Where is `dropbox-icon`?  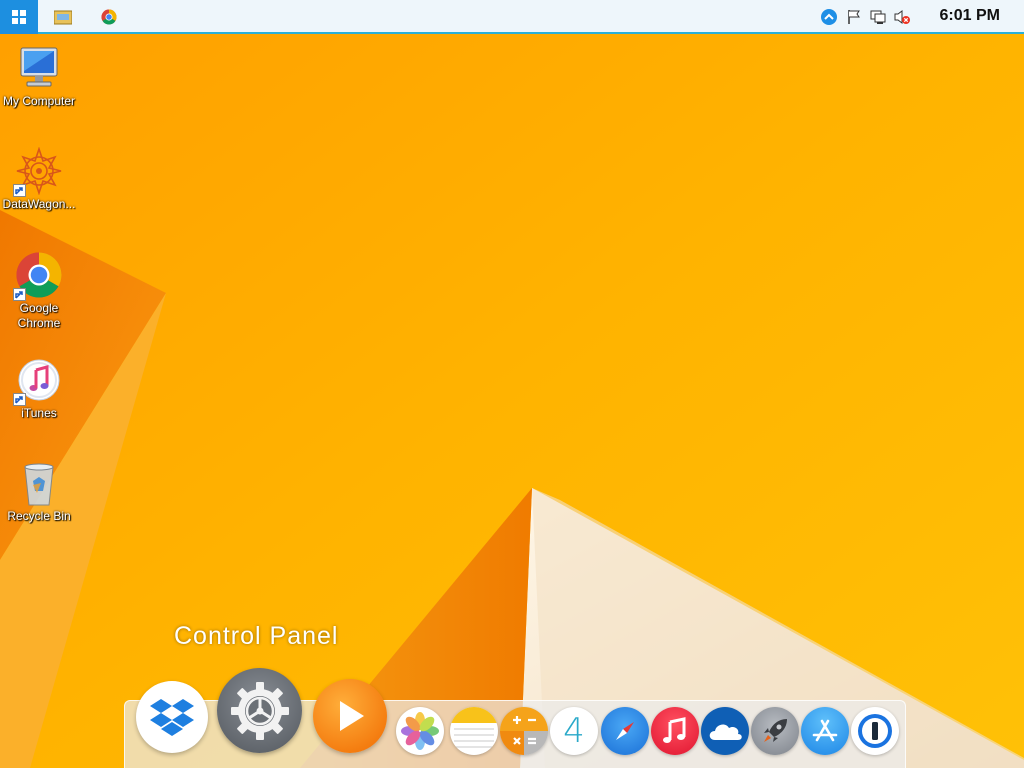 dropbox-icon is located at coordinates (172, 717).